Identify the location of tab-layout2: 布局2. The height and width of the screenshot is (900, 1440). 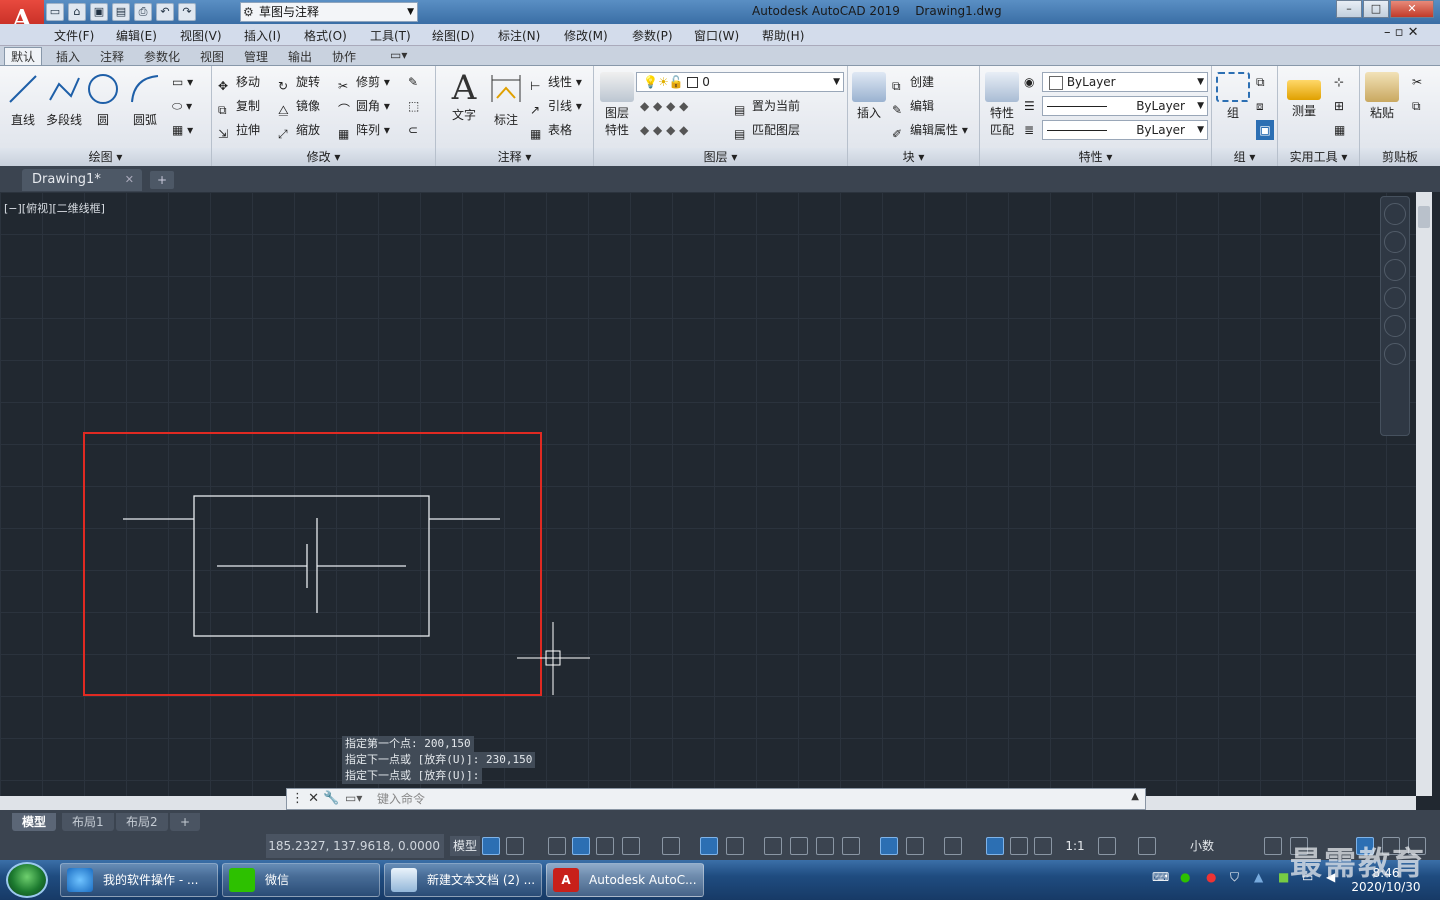
(142, 822).